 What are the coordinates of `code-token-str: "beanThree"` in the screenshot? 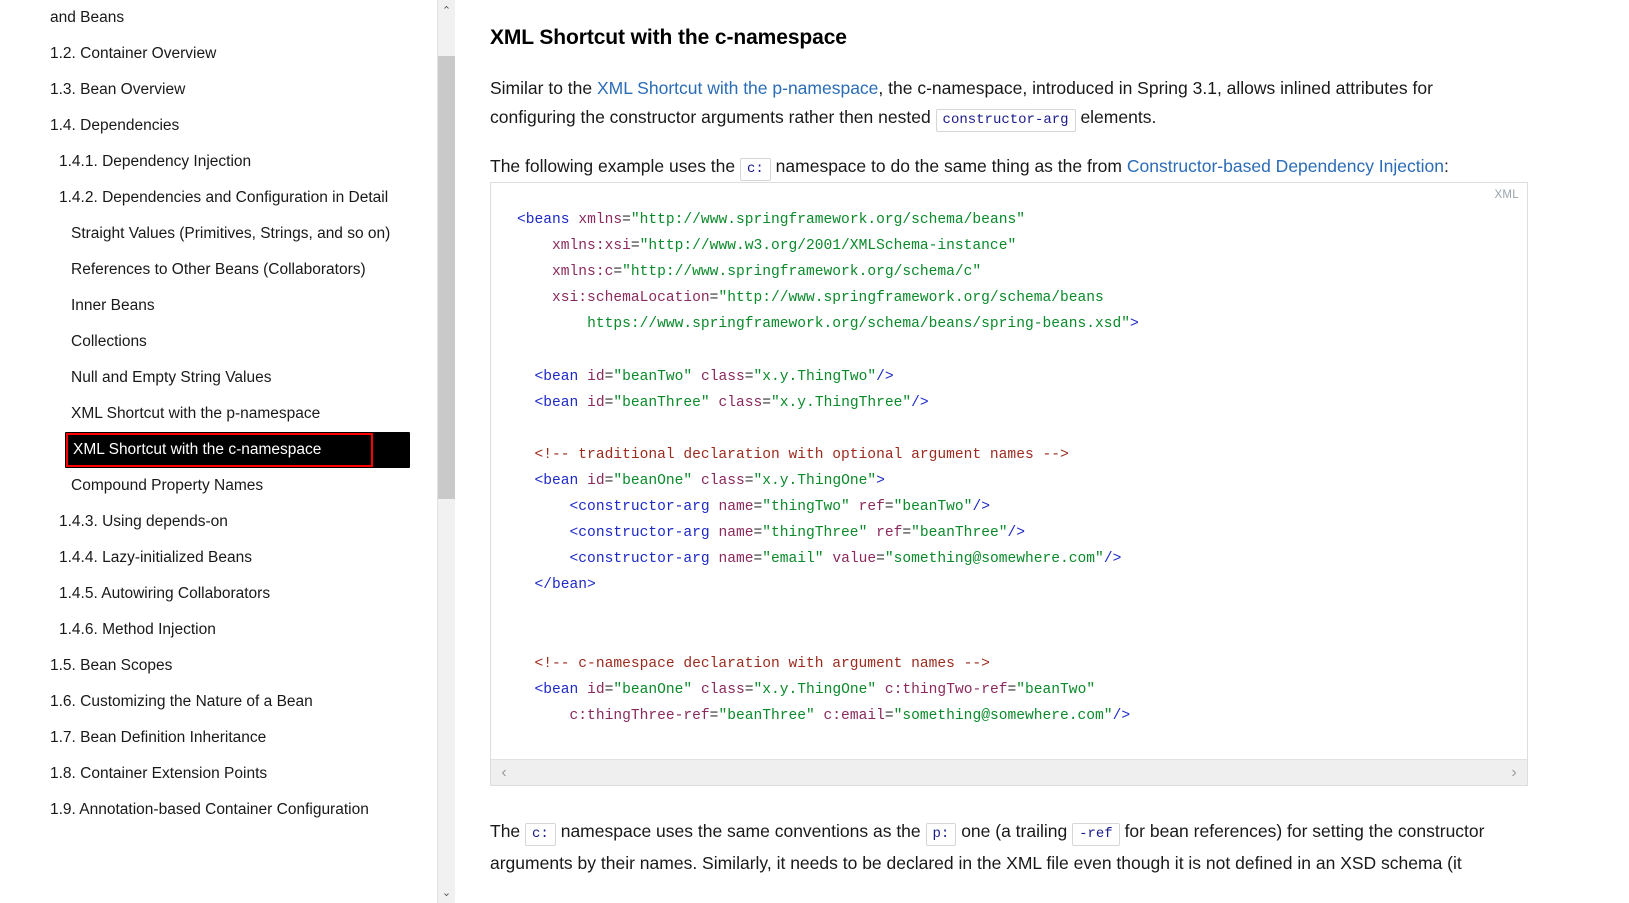 It's located at (766, 715).